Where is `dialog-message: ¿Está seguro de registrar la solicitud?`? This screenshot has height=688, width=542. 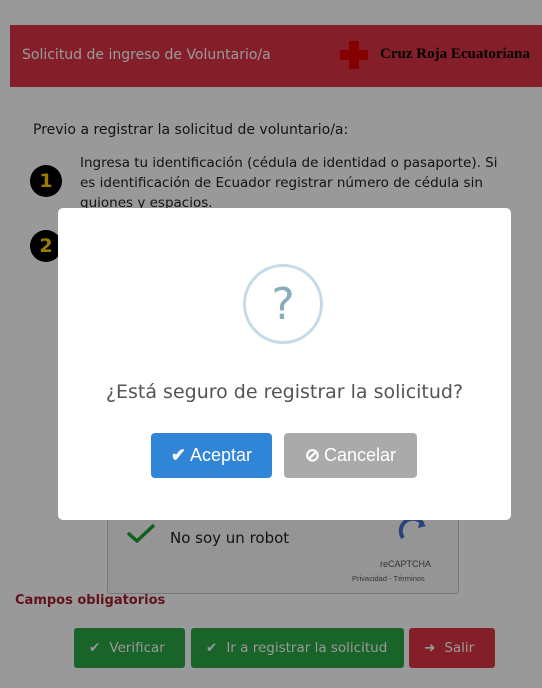 dialog-message: ¿Está seguro de registrar la solicitud? is located at coordinates (284, 392).